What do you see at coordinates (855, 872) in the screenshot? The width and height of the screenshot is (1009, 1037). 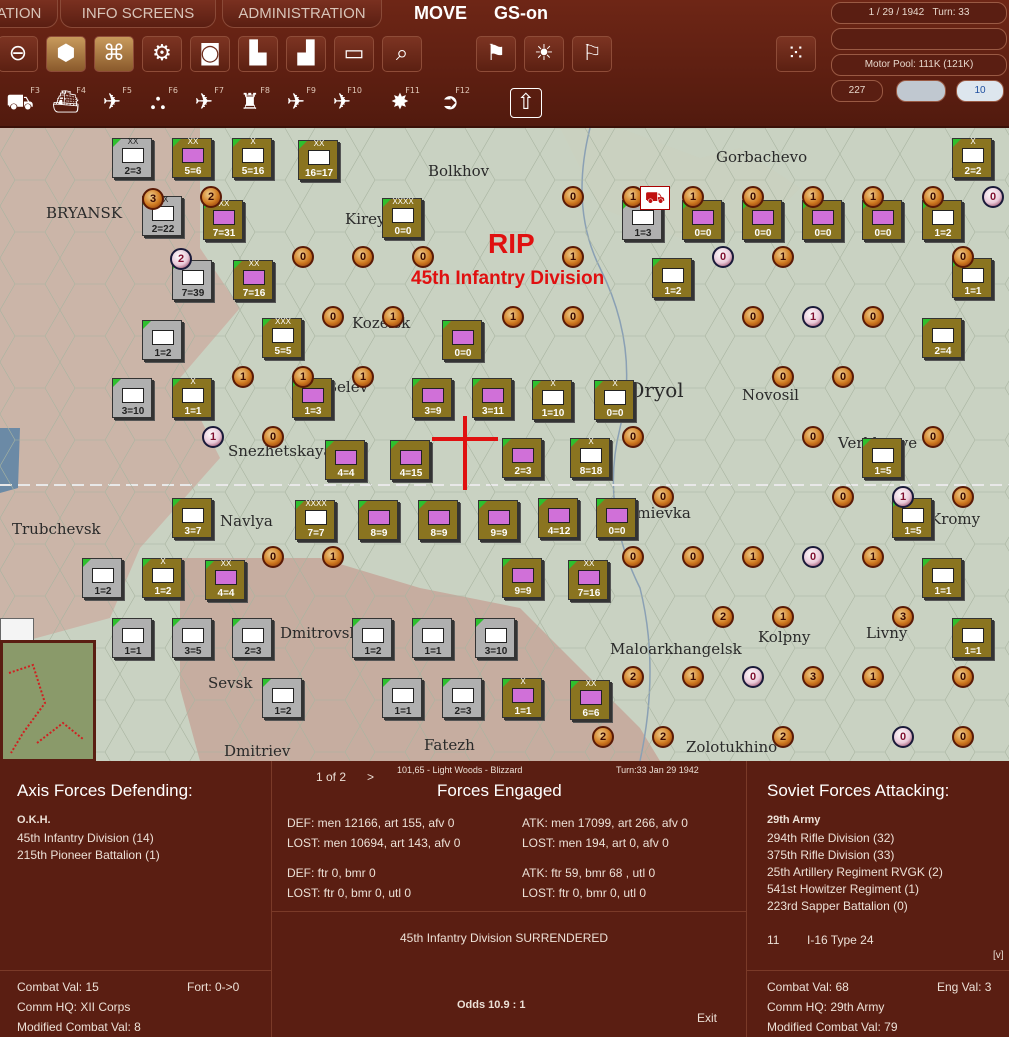 I see `soviet-unit: 25th Artillery Regiment RVGK (2)` at bounding box center [855, 872].